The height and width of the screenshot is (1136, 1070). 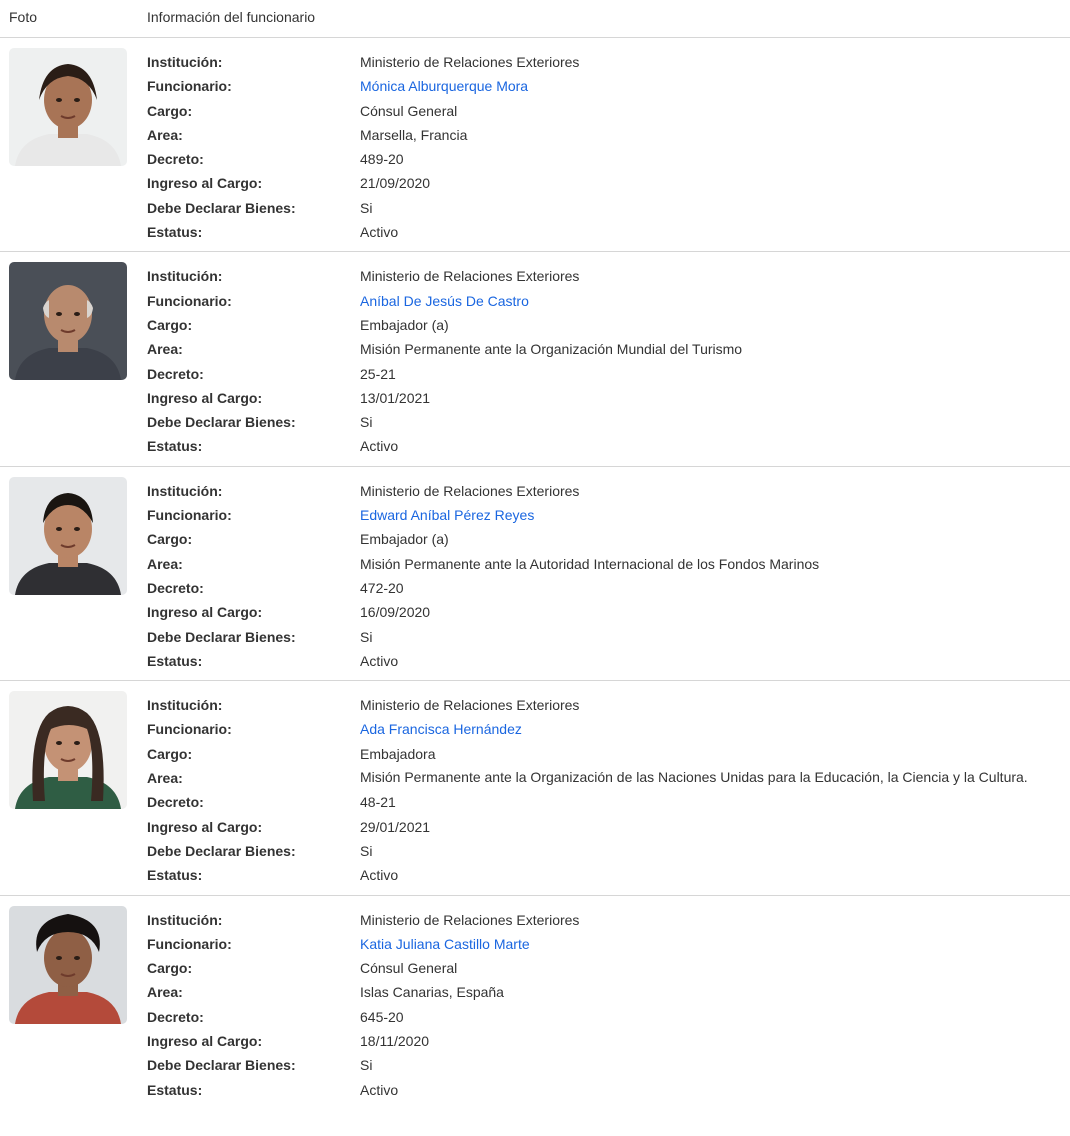 What do you see at coordinates (608, 944) in the screenshot?
I see `field-funcionario: Funcionario: Katia Juliana Castillo Marte` at bounding box center [608, 944].